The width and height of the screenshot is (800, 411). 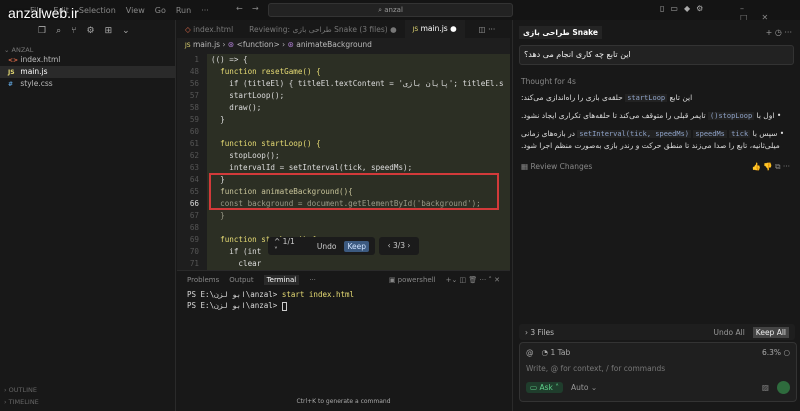 I want to click on files-icon: ❐, so click(x=42, y=31).